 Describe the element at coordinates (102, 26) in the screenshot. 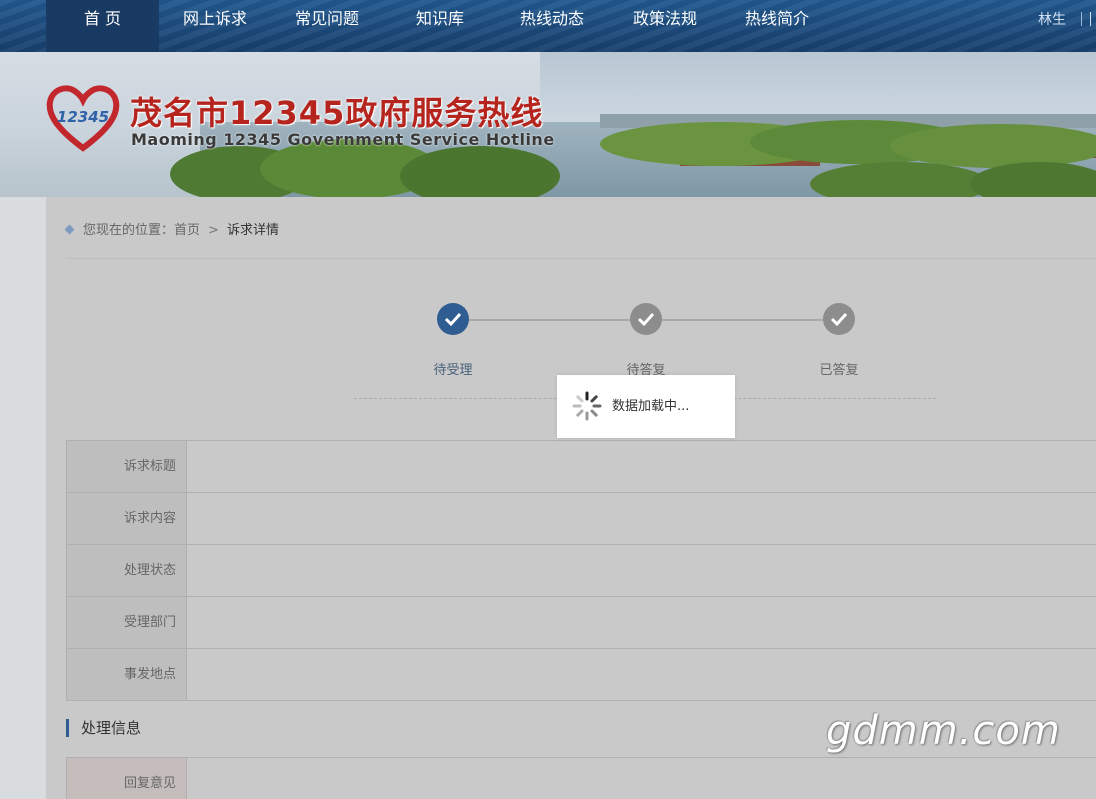

I see `nav-item-home: 首 页` at that location.